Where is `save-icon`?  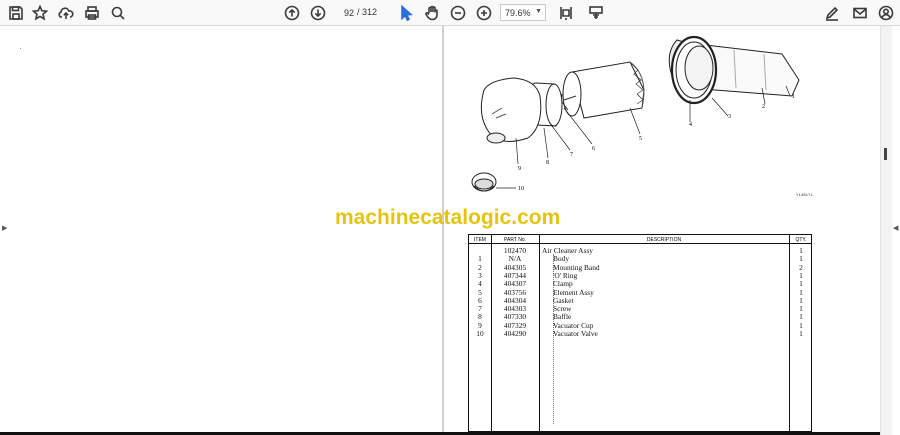 save-icon is located at coordinates (16, 13).